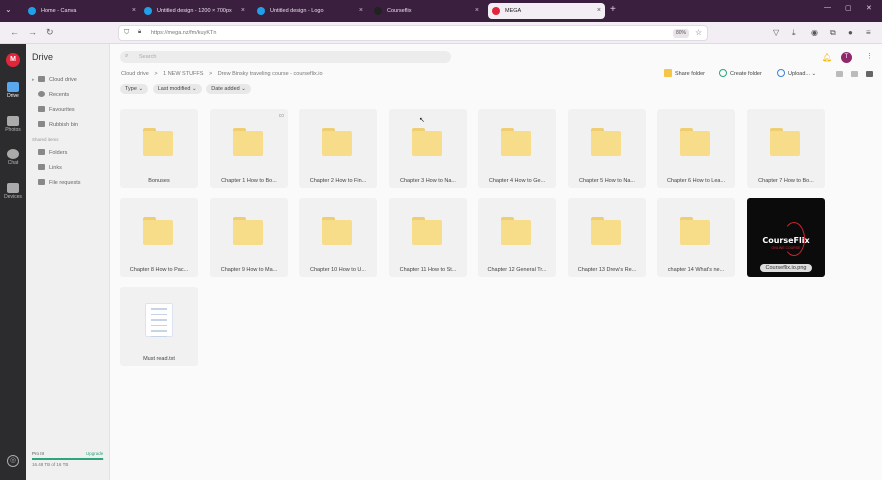 The width and height of the screenshot is (882, 480). What do you see at coordinates (56, 182) in the screenshot?
I see `sidebar-item-file-requests: File requests` at bounding box center [56, 182].